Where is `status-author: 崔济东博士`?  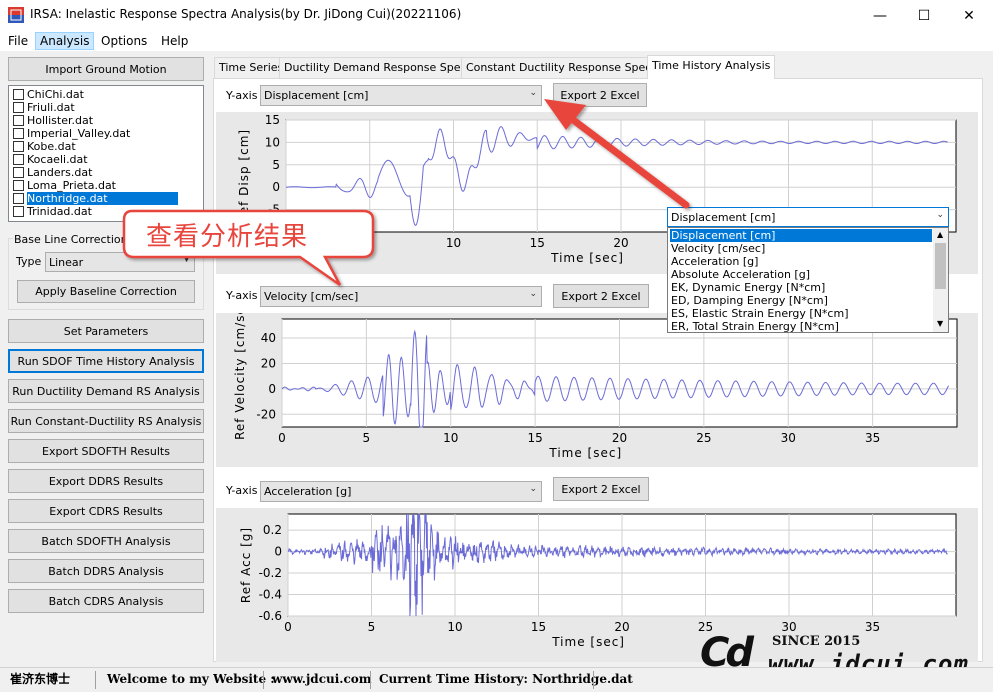
status-author: 崔济东博士 is located at coordinates (40, 679).